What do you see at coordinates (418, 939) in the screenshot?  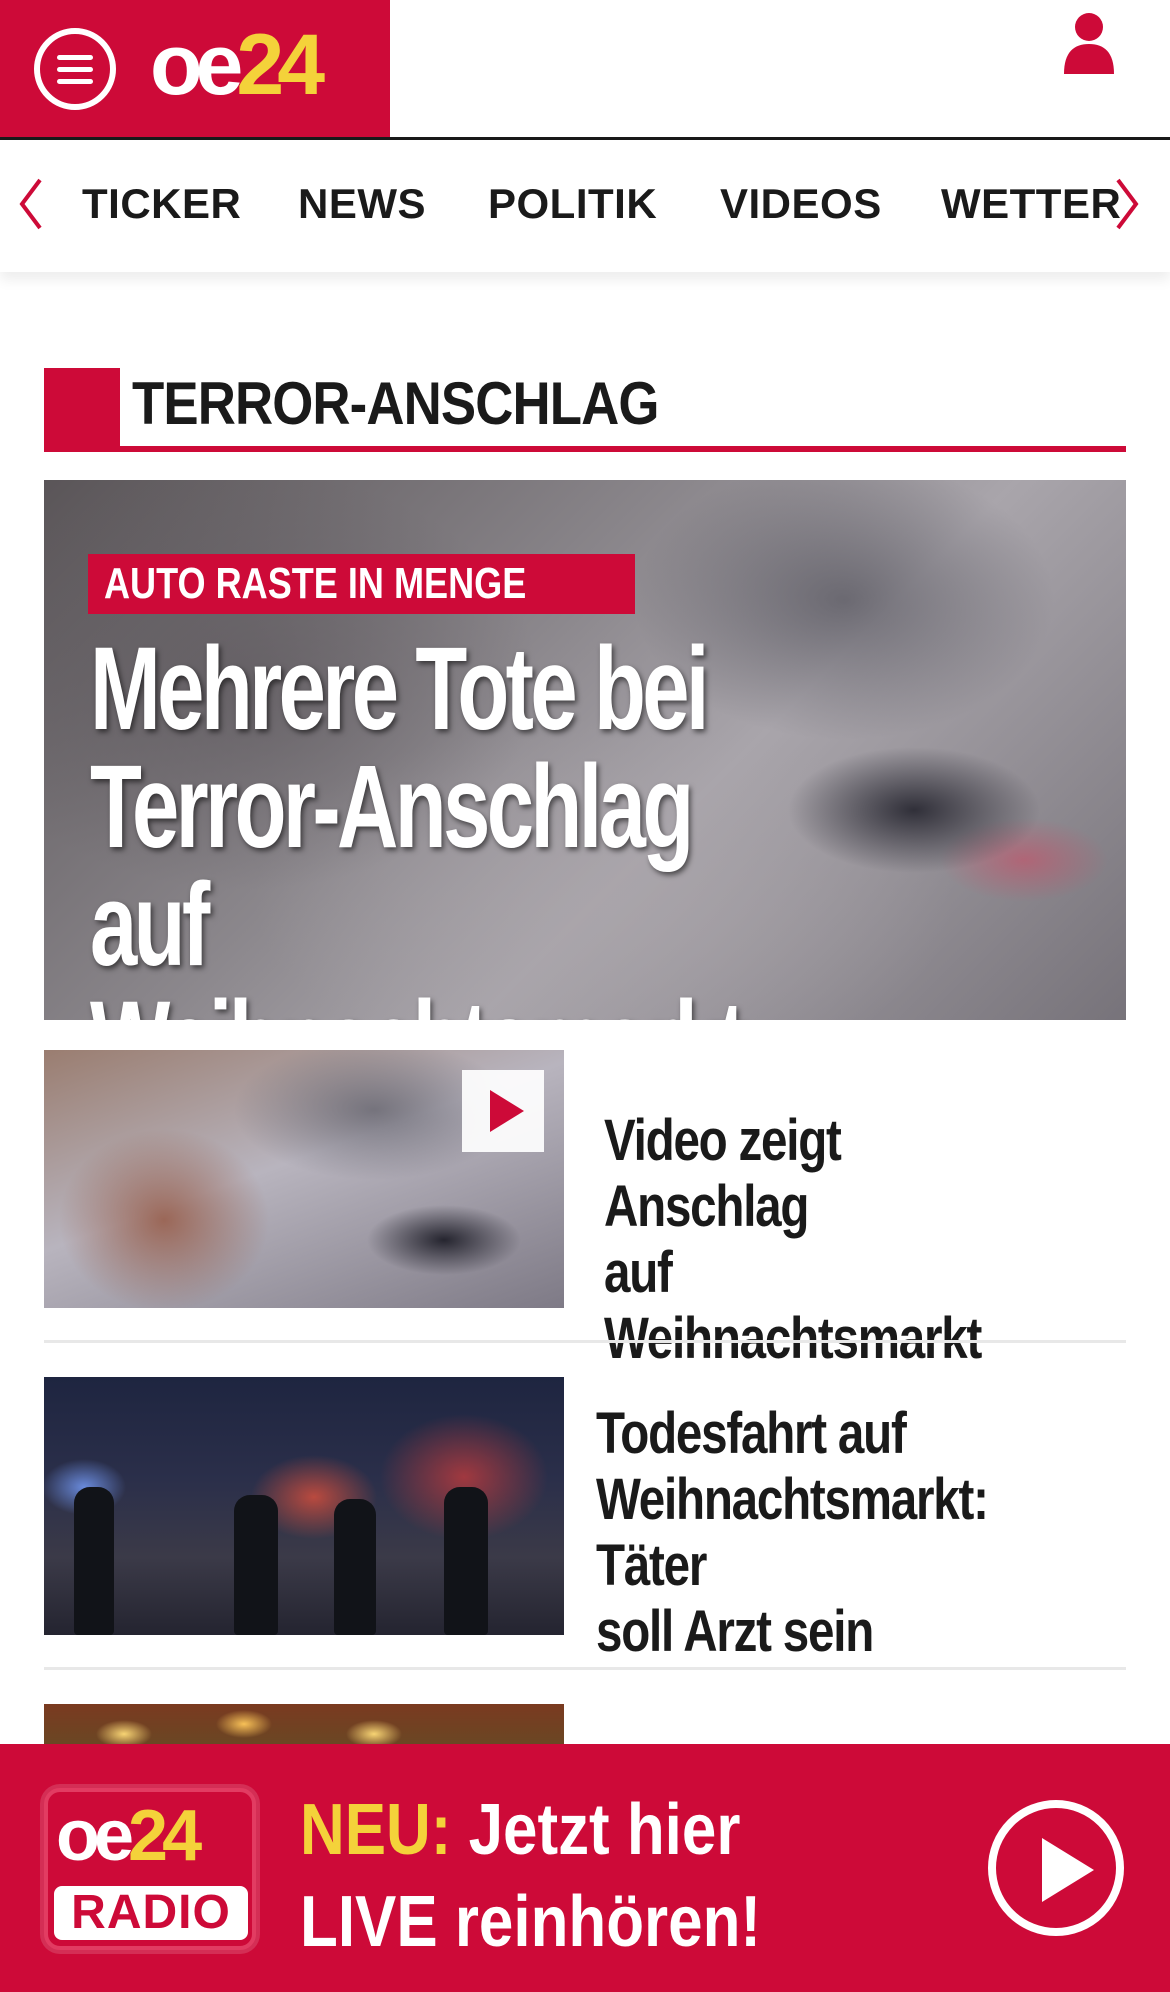 I see `hero-headline-line-3: auf Weihnachtsmarkt` at bounding box center [418, 939].